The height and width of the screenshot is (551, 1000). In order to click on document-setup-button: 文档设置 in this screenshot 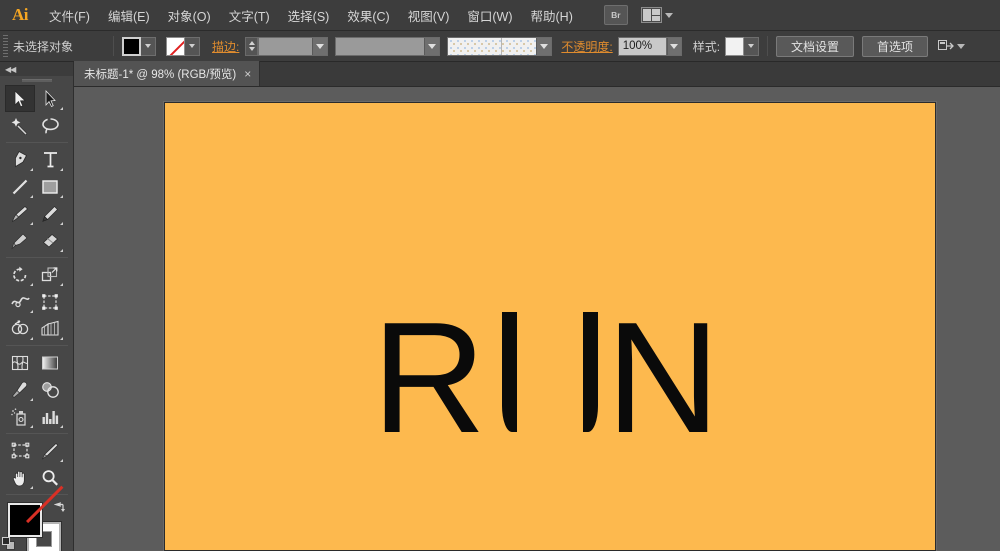, I will do `click(815, 46)`.